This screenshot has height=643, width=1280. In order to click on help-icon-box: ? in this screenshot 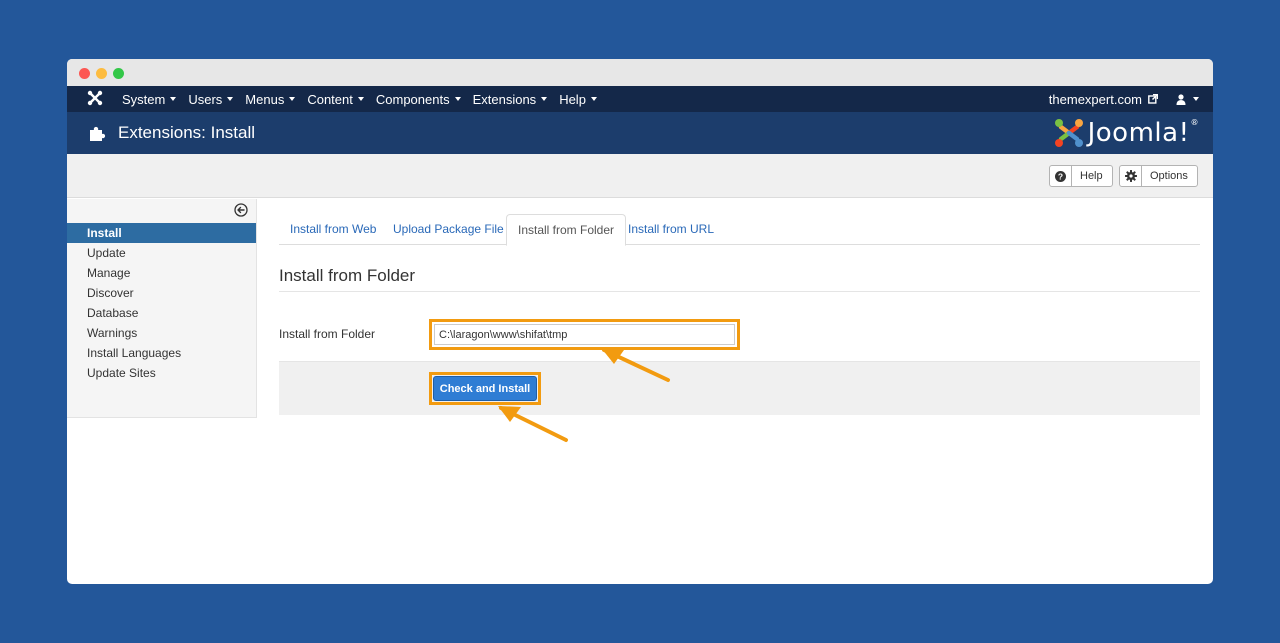, I will do `click(1061, 176)`.